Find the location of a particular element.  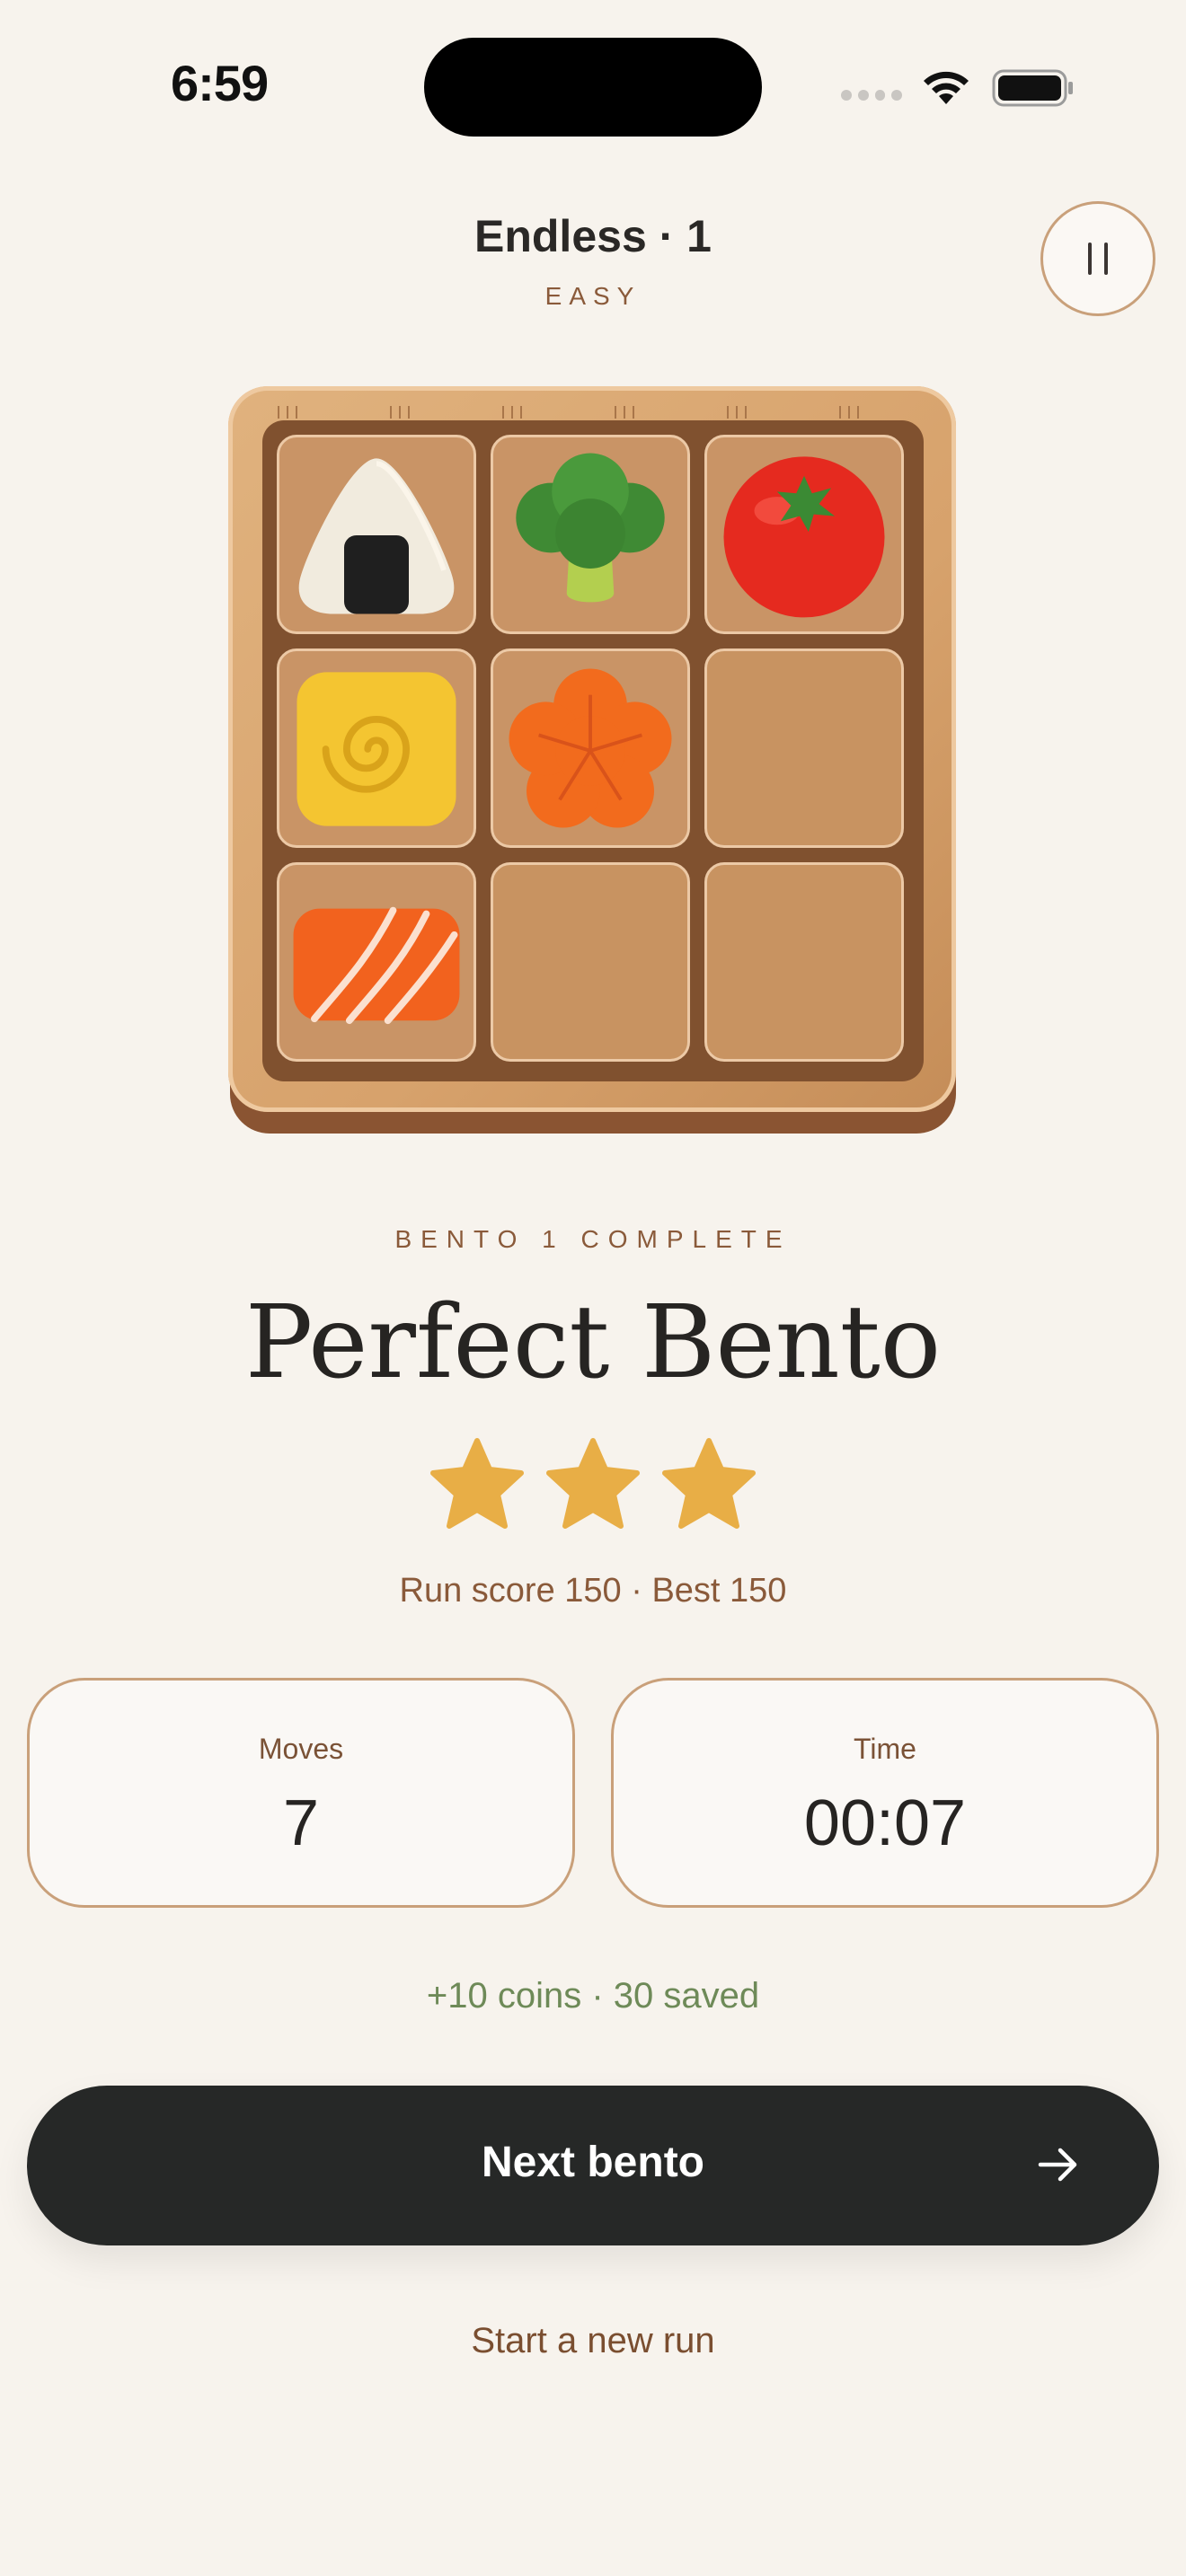

broccoli-icon is located at coordinates (590, 528).